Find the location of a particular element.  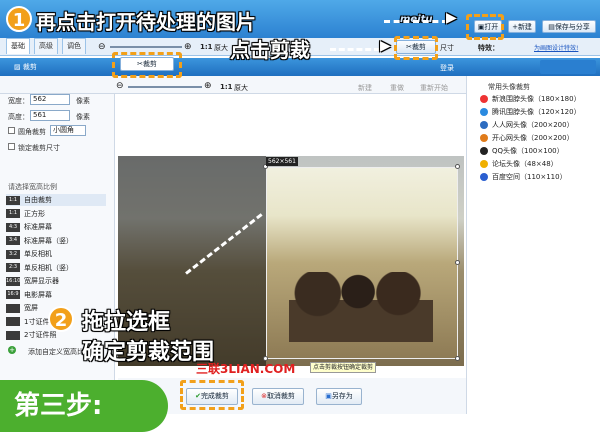

ratio-icon: 16:10 is located at coordinates (13, 281).